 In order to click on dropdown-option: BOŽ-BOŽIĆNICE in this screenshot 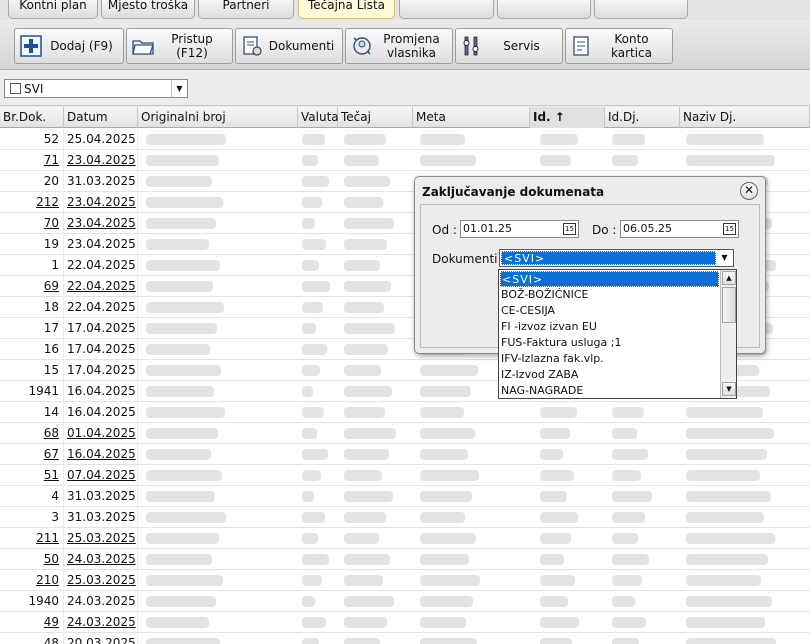, I will do `click(609, 295)`.